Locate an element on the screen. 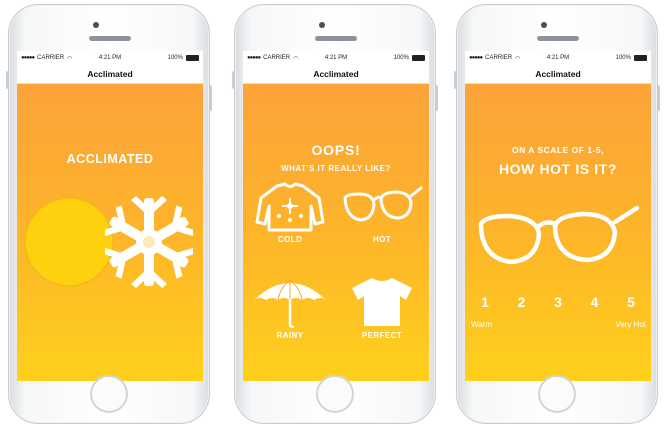 Image resolution: width=670 pixels, height=430 pixels. scale-min-label: Warm is located at coordinates (482, 324).